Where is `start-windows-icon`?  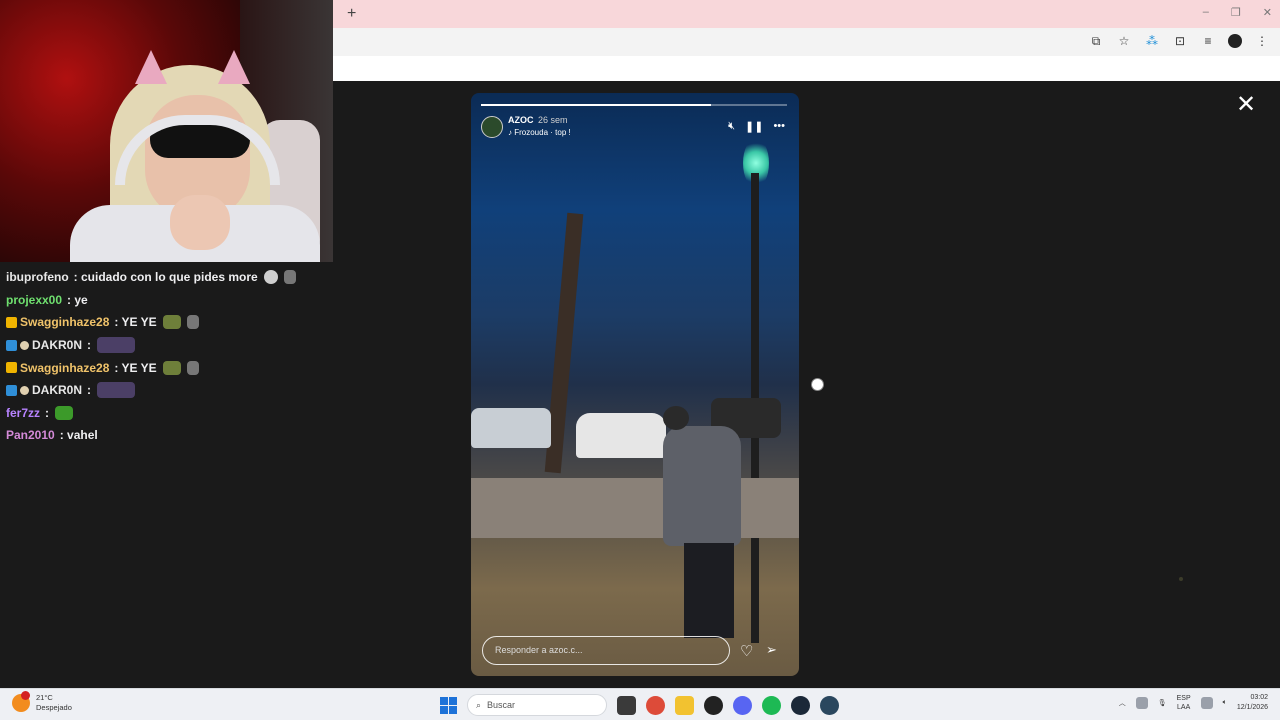 start-windows-icon is located at coordinates (448, 705).